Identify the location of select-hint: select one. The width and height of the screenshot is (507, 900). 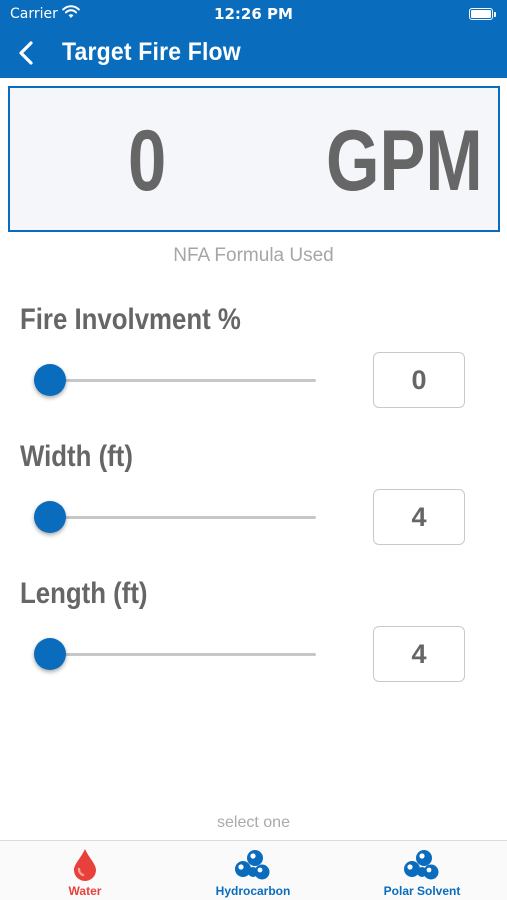
(253, 822).